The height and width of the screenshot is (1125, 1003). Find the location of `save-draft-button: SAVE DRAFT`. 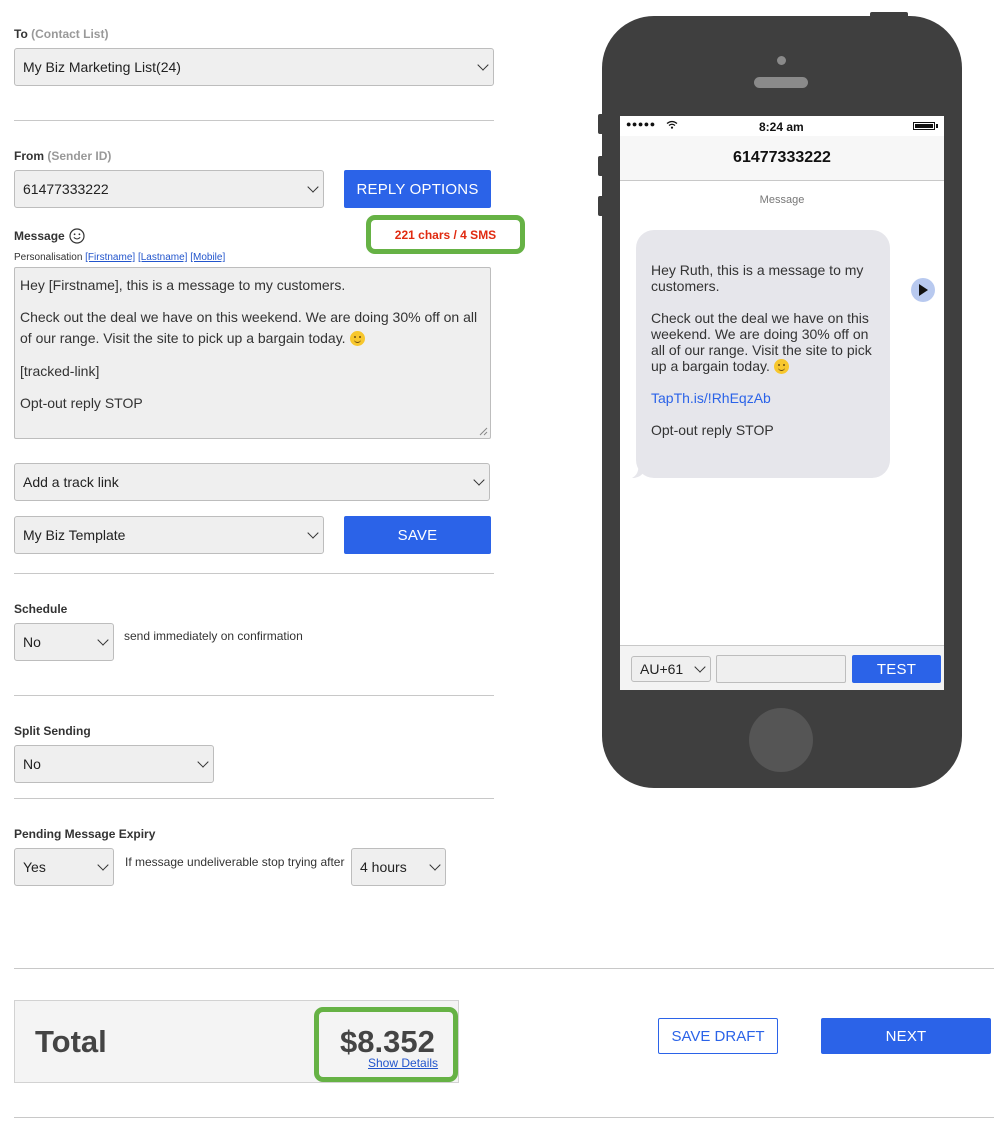

save-draft-button: SAVE DRAFT is located at coordinates (718, 1036).